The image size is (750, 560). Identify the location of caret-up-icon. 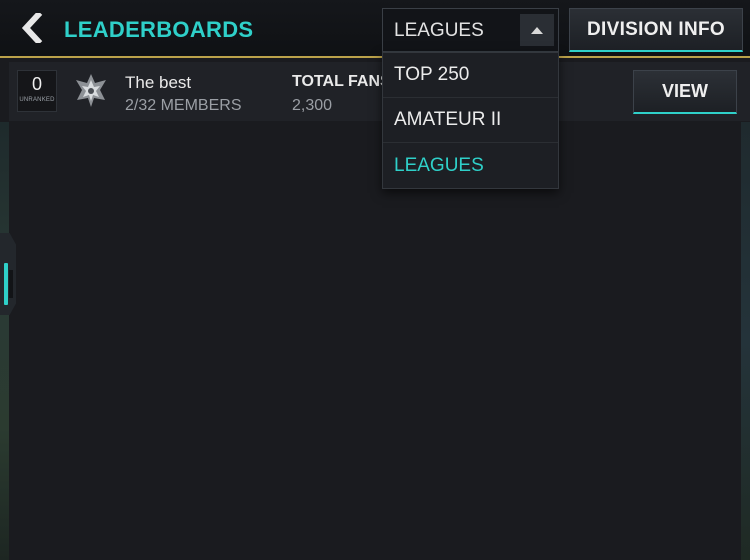
(537, 30).